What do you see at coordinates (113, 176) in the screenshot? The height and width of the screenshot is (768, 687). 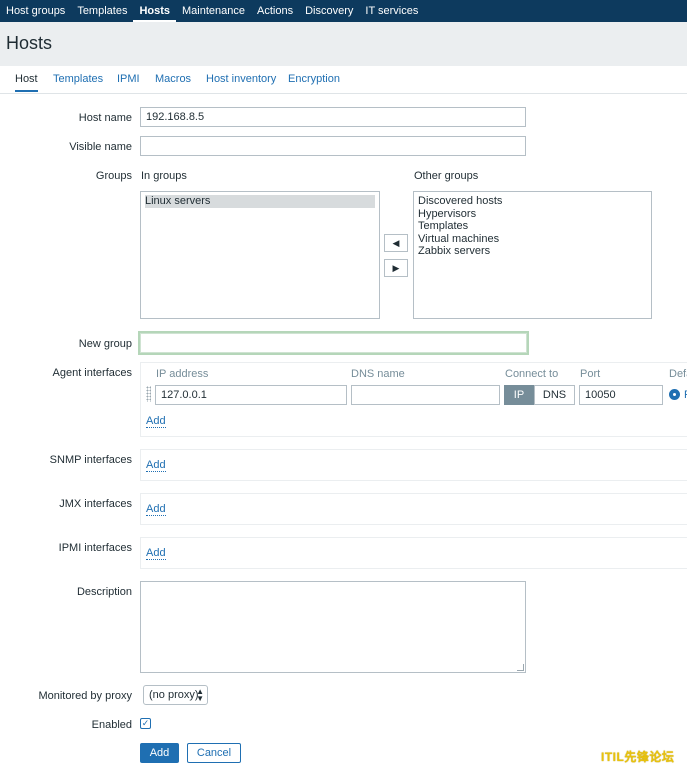 I see `groups-label: Groups` at bounding box center [113, 176].